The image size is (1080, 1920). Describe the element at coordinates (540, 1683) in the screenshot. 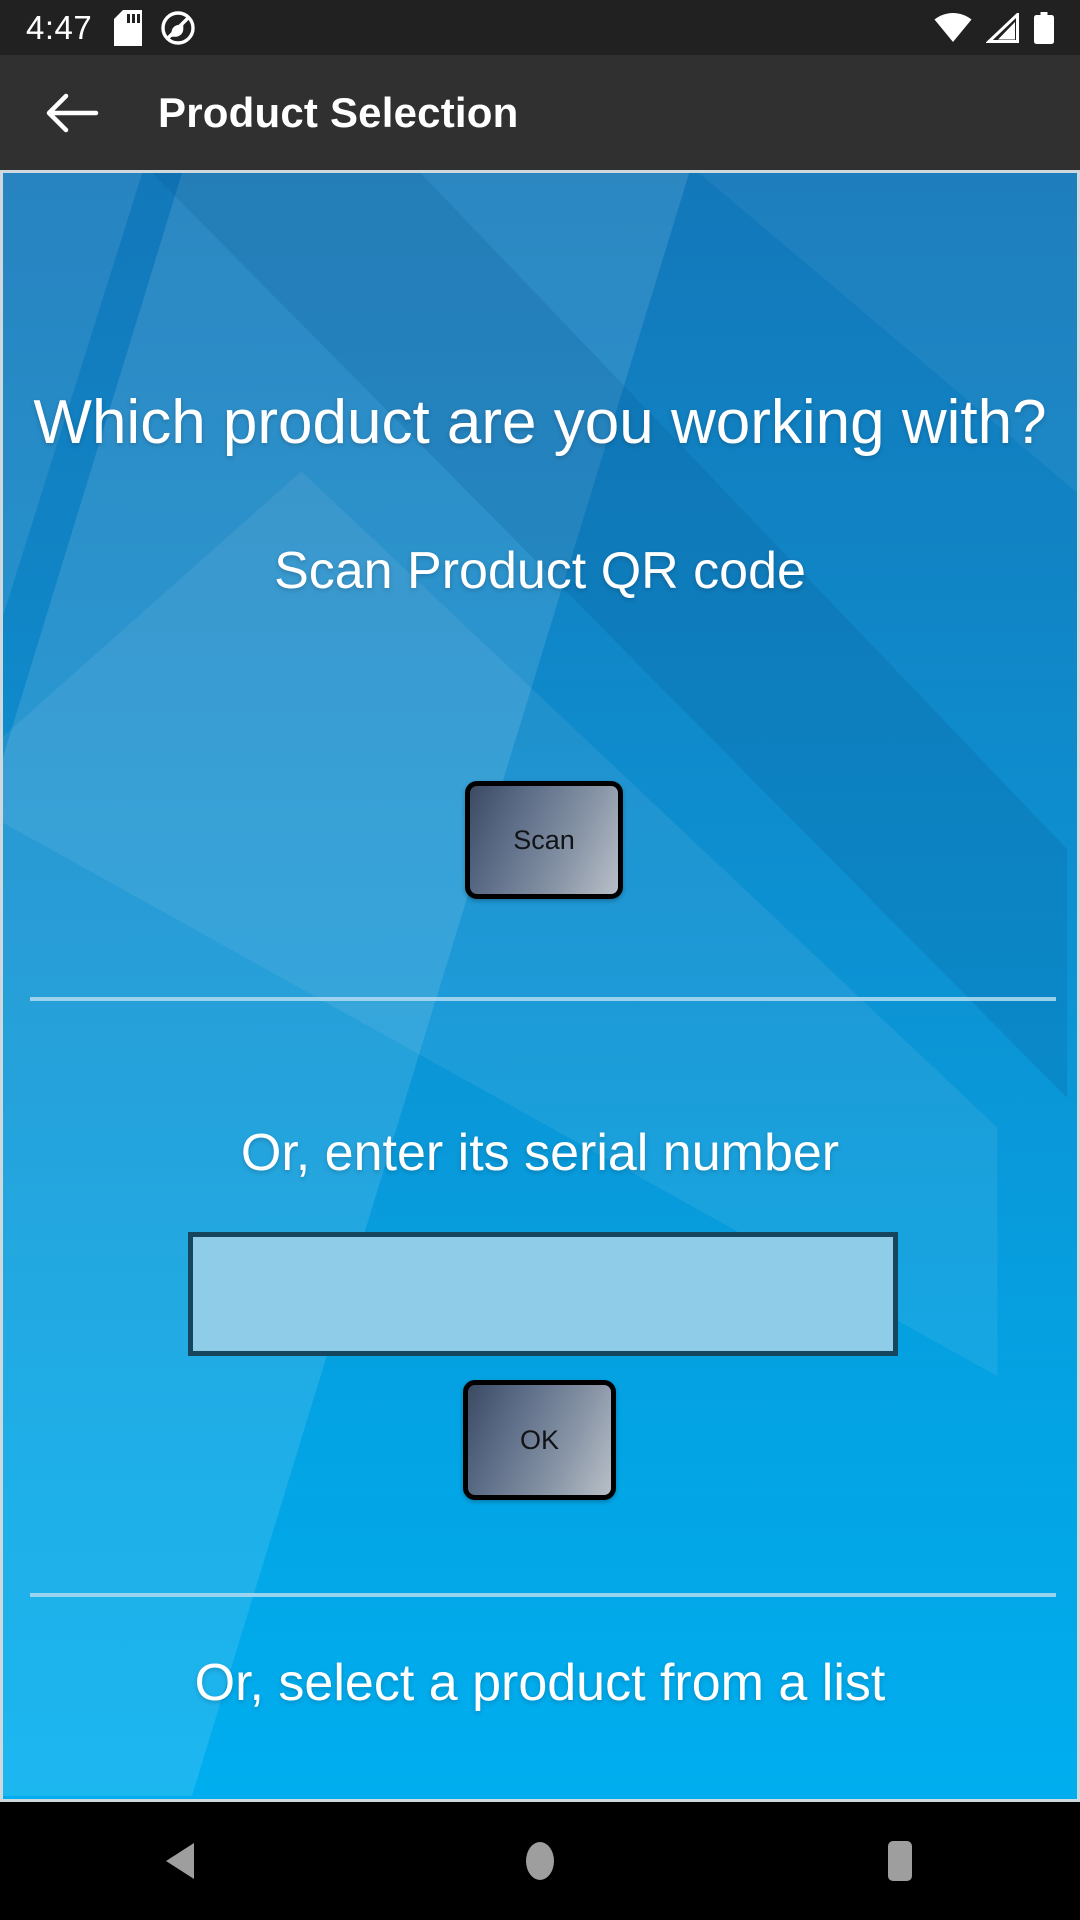

I see `list-section-label: Or, select a product from a list` at that location.